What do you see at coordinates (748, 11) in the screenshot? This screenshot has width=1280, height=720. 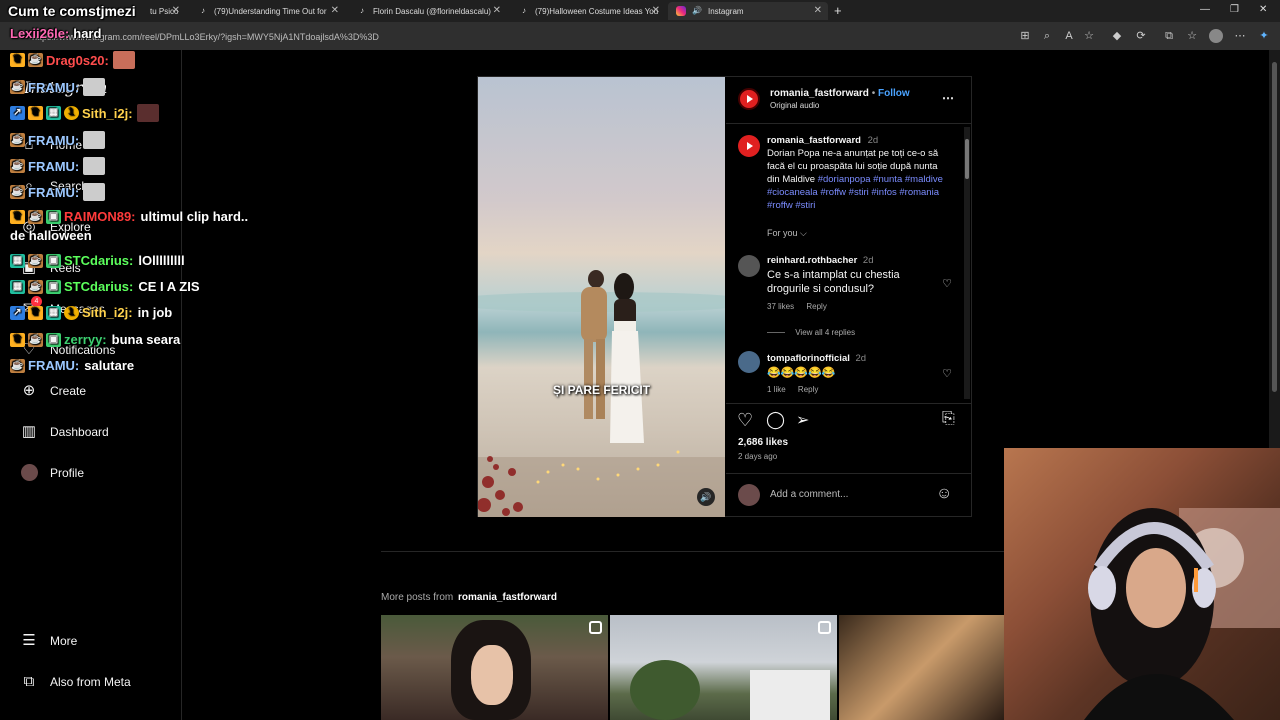 I see `browser-tab-active: 🔊 Instagram ✕` at bounding box center [748, 11].